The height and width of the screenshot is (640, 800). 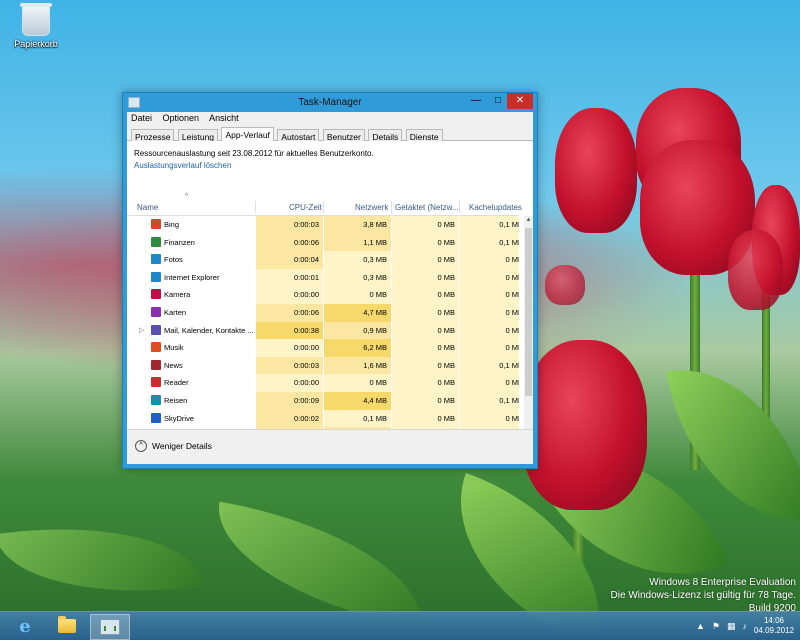 I want to click on column-cpu-time: CPU-Zeit, so click(x=305, y=207).